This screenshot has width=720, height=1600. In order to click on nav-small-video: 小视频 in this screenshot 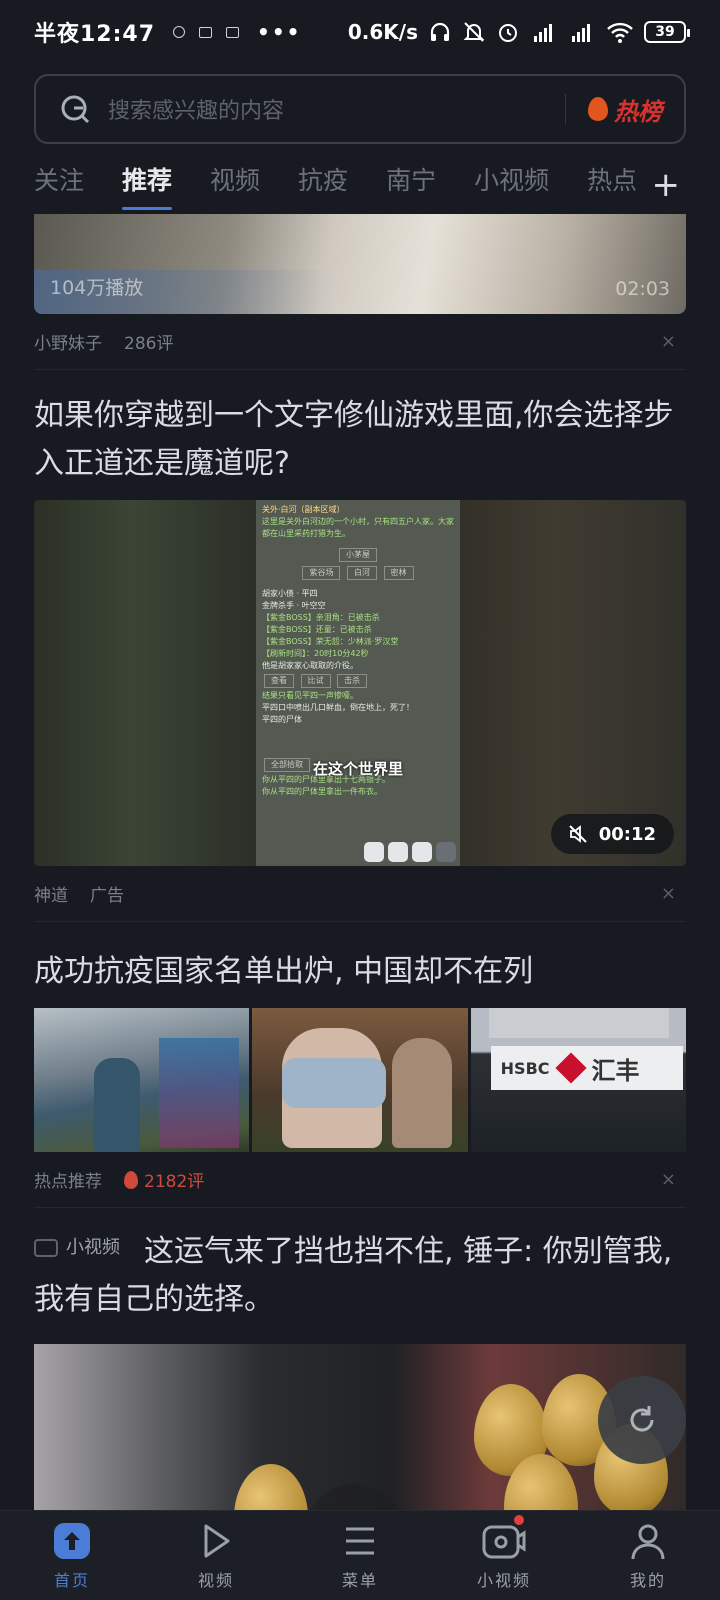, I will do `click(504, 1555)`.